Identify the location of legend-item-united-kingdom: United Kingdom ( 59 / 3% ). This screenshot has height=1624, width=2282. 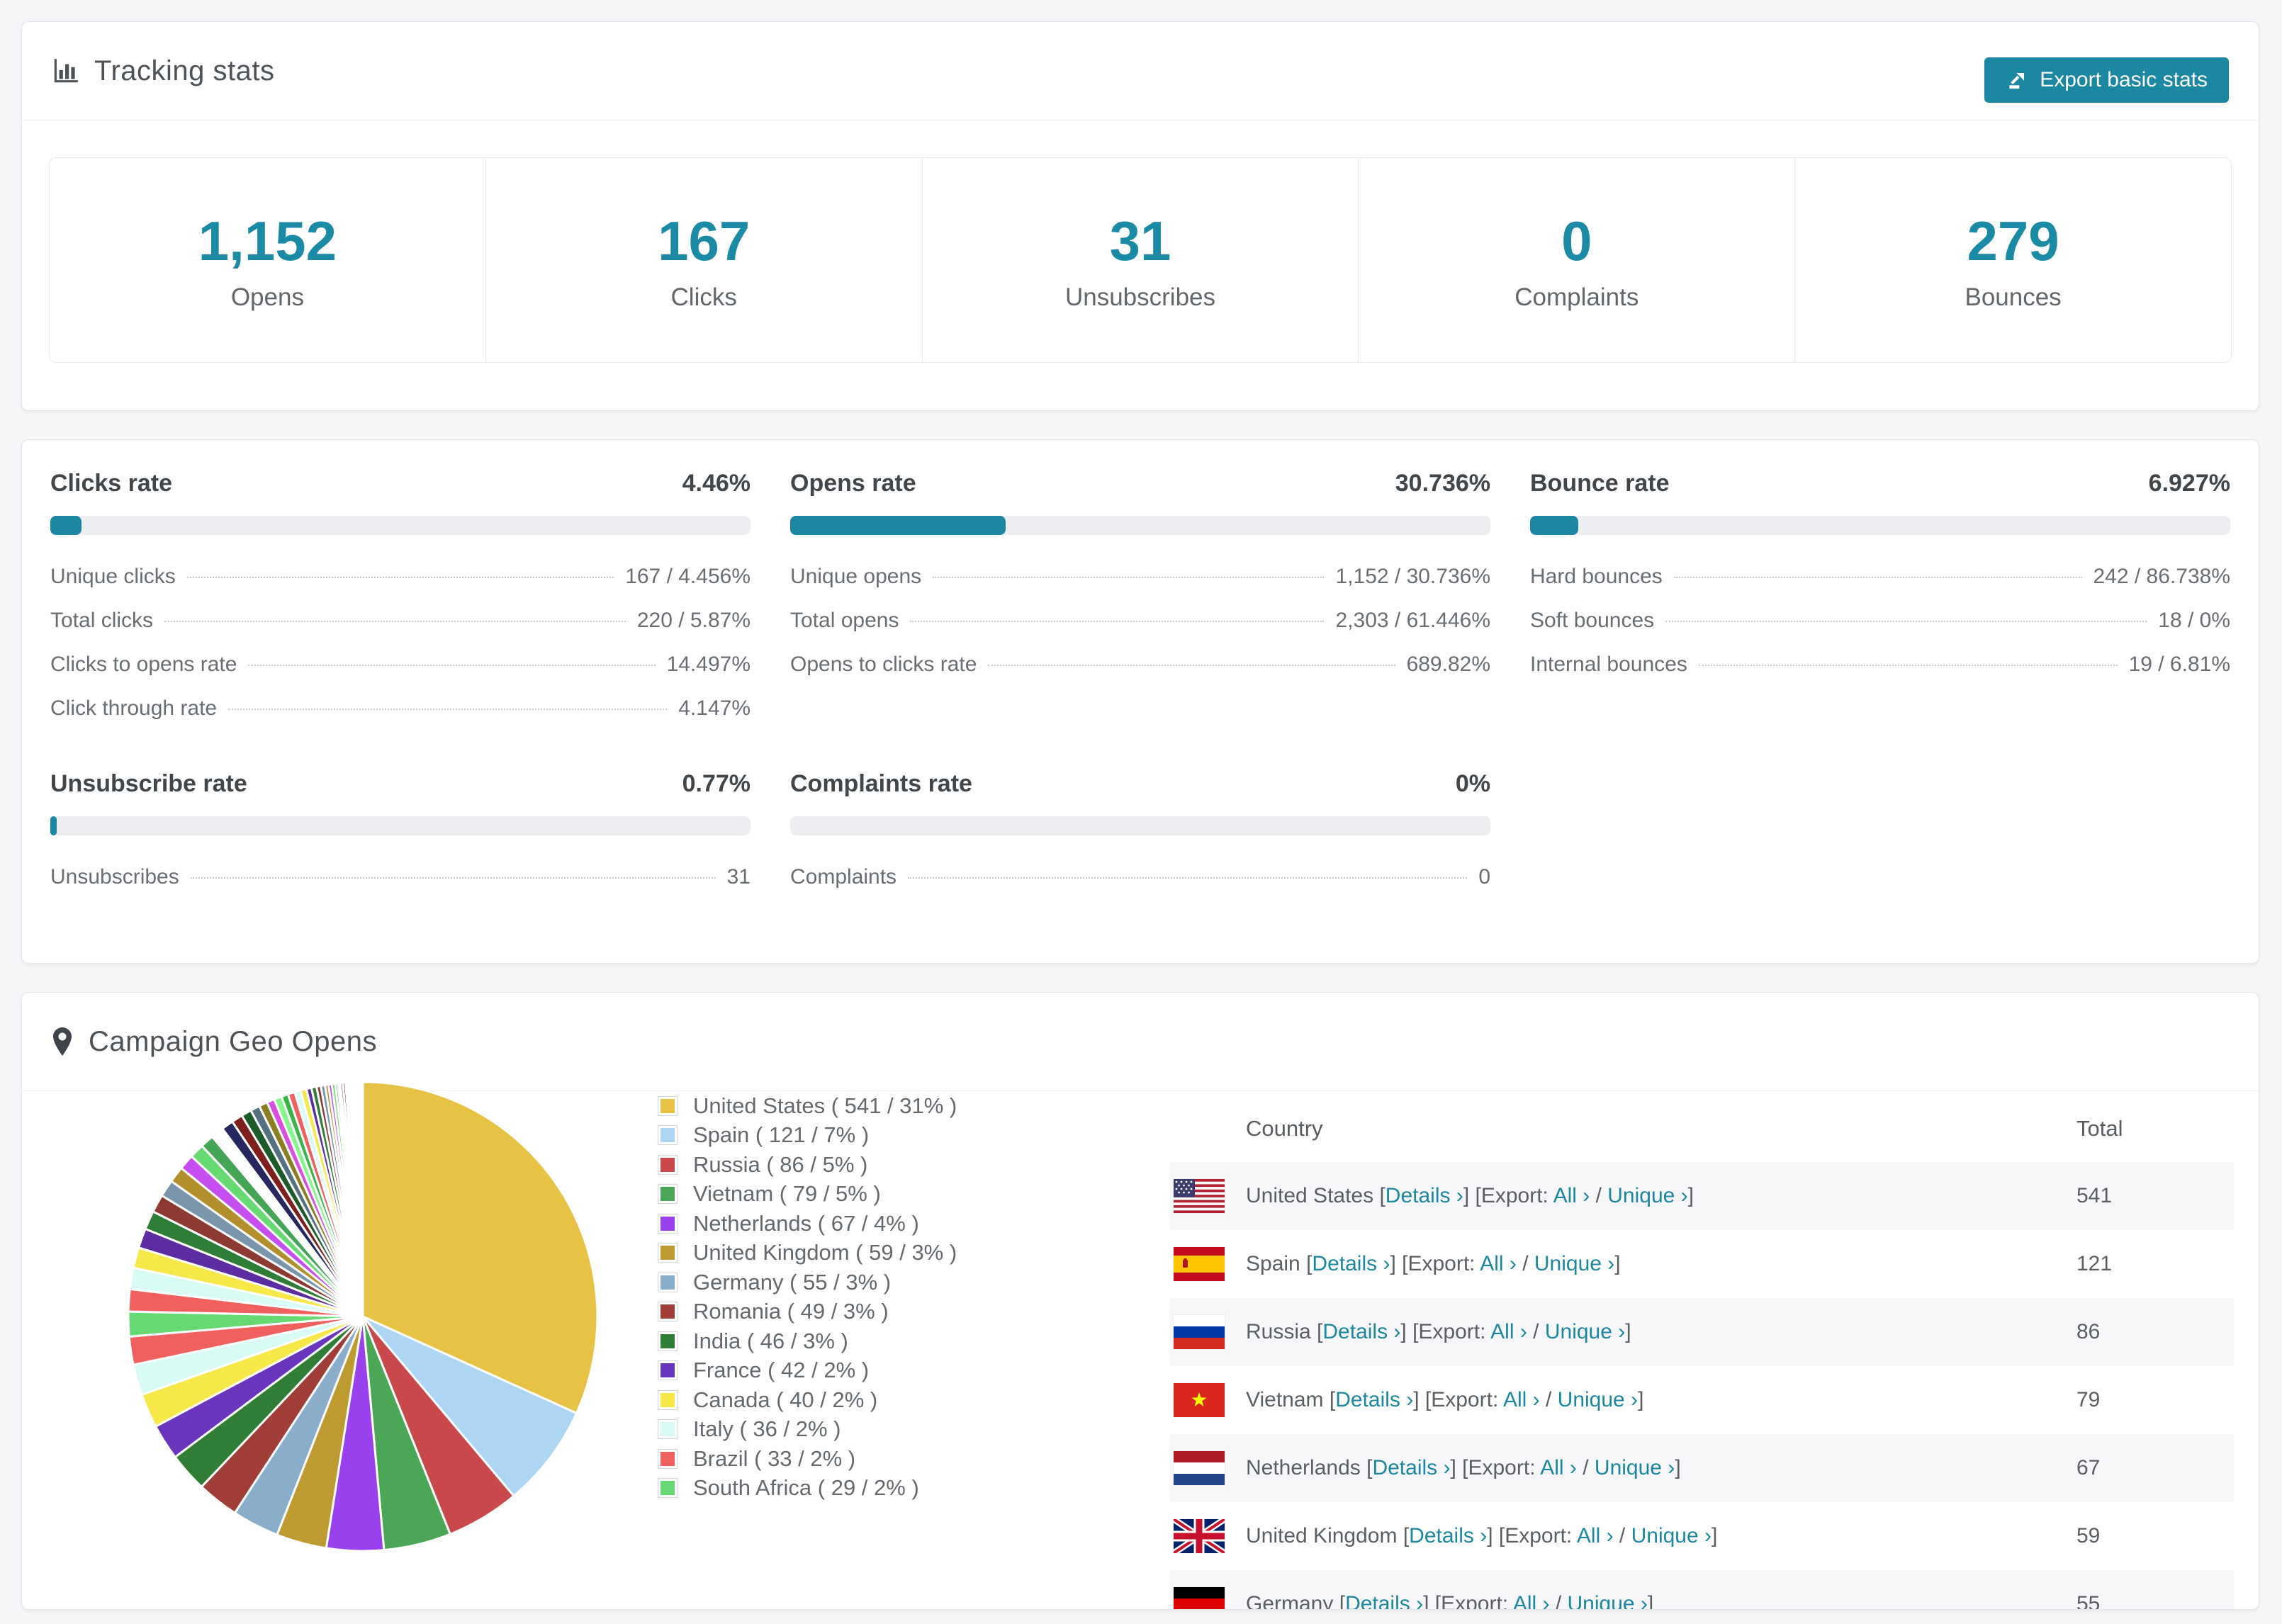
(807, 1253).